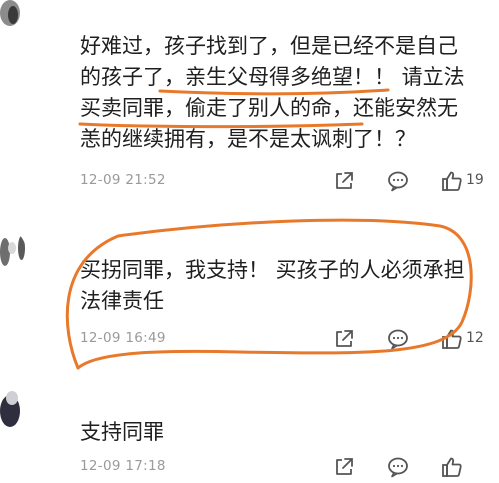  Describe the element at coordinates (285, 340) in the screenshot. I see `comment-meta-row: 12-09 16:49 12` at that location.